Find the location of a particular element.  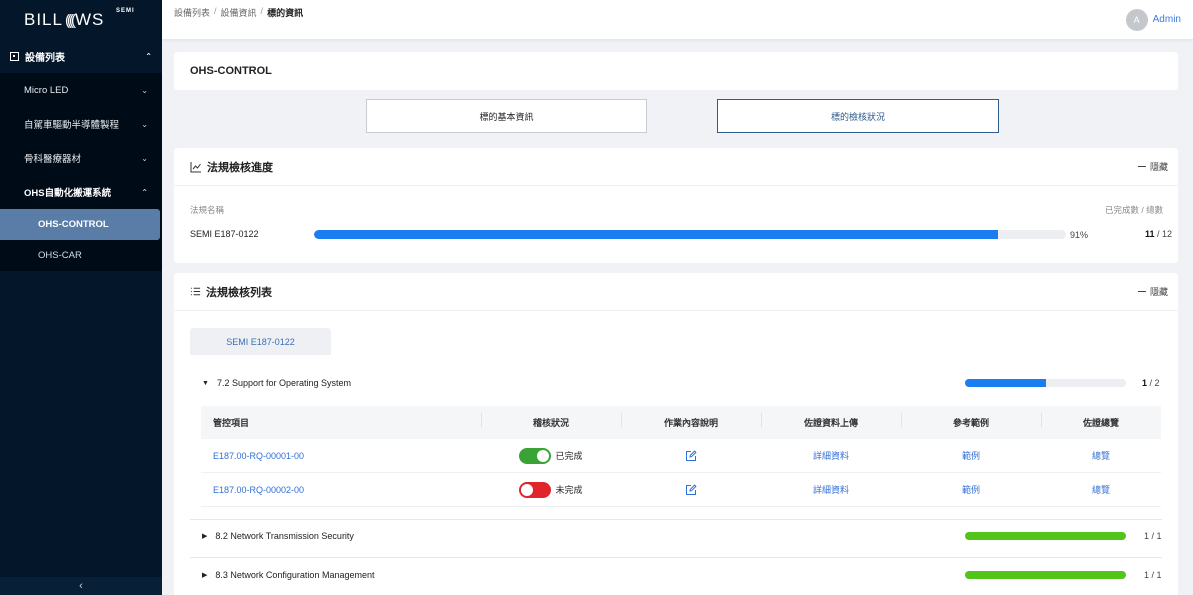

top-bar: 設備列表 / 設備資訊 / 標的資訊 A Admin is located at coordinates (677, 20).